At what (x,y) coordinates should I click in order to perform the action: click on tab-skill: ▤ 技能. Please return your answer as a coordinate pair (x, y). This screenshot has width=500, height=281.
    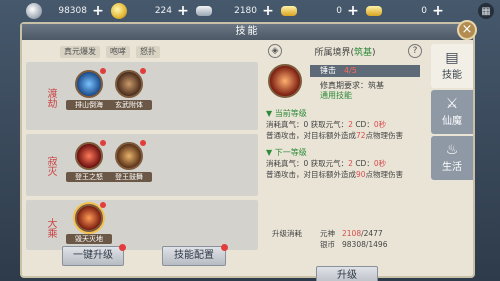
    Looking at the image, I should click on (452, 66).